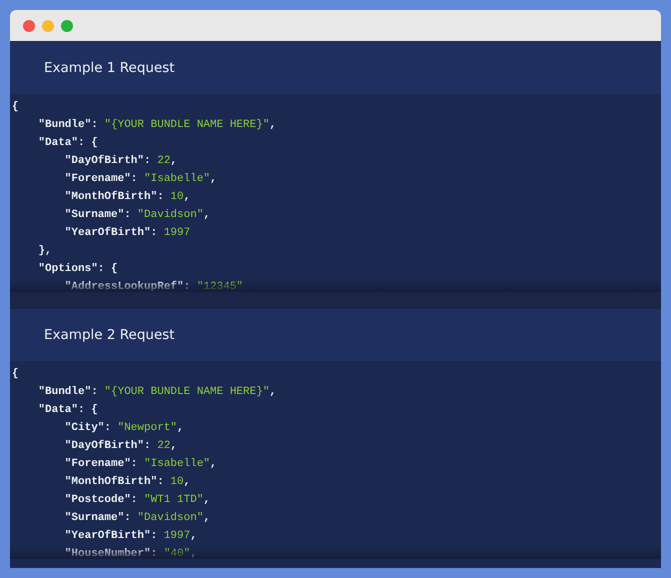 Image resolution: width=671 pixels, height=578 pixels. I want to click on code-line: "City": "Newport",, so click(124, 428).